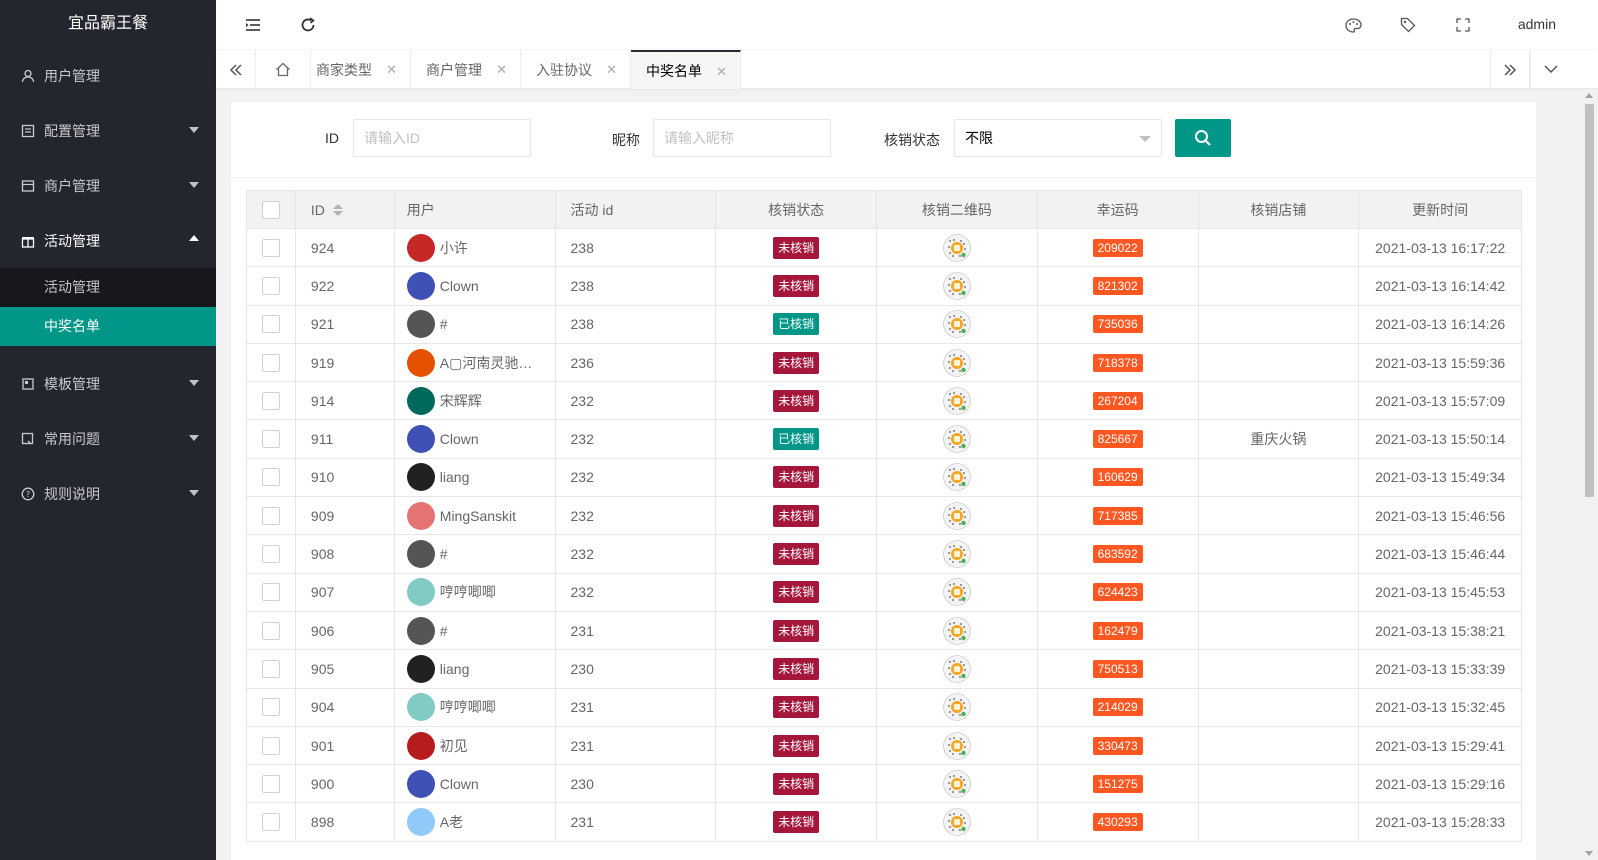 This screenshot has width=1598, height=860. What do you see at coordinates (345, 286) in the screenshot?
I see `id-cell: 922` at bounding box center [345, 286].